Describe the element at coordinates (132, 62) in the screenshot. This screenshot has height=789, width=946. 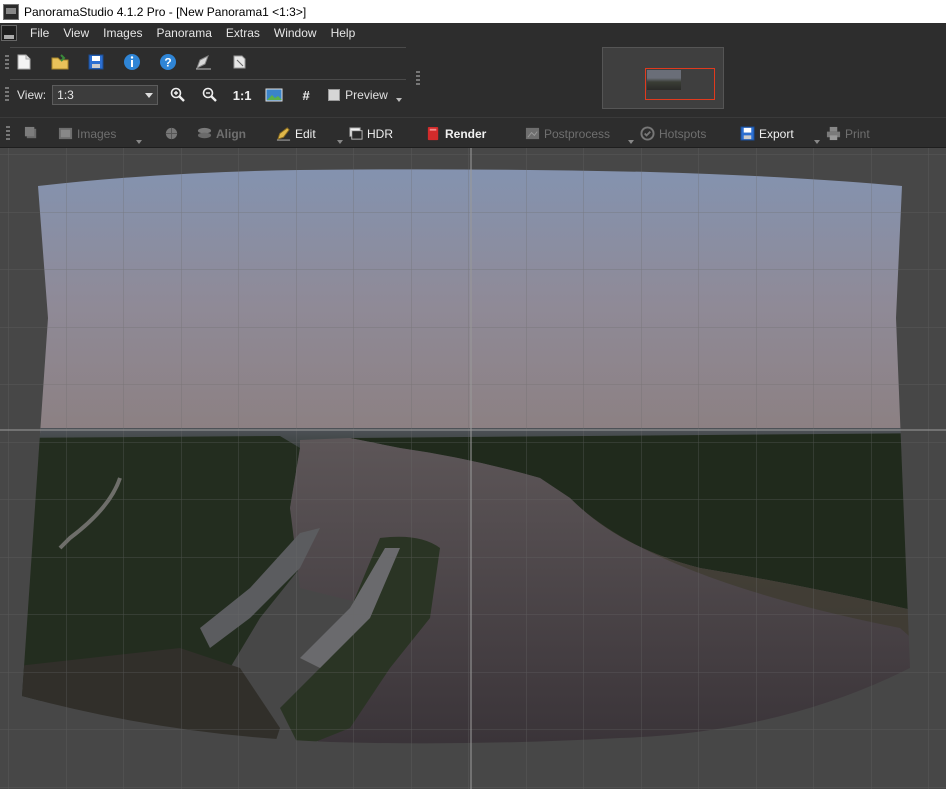
I see `info-icon` at that location.